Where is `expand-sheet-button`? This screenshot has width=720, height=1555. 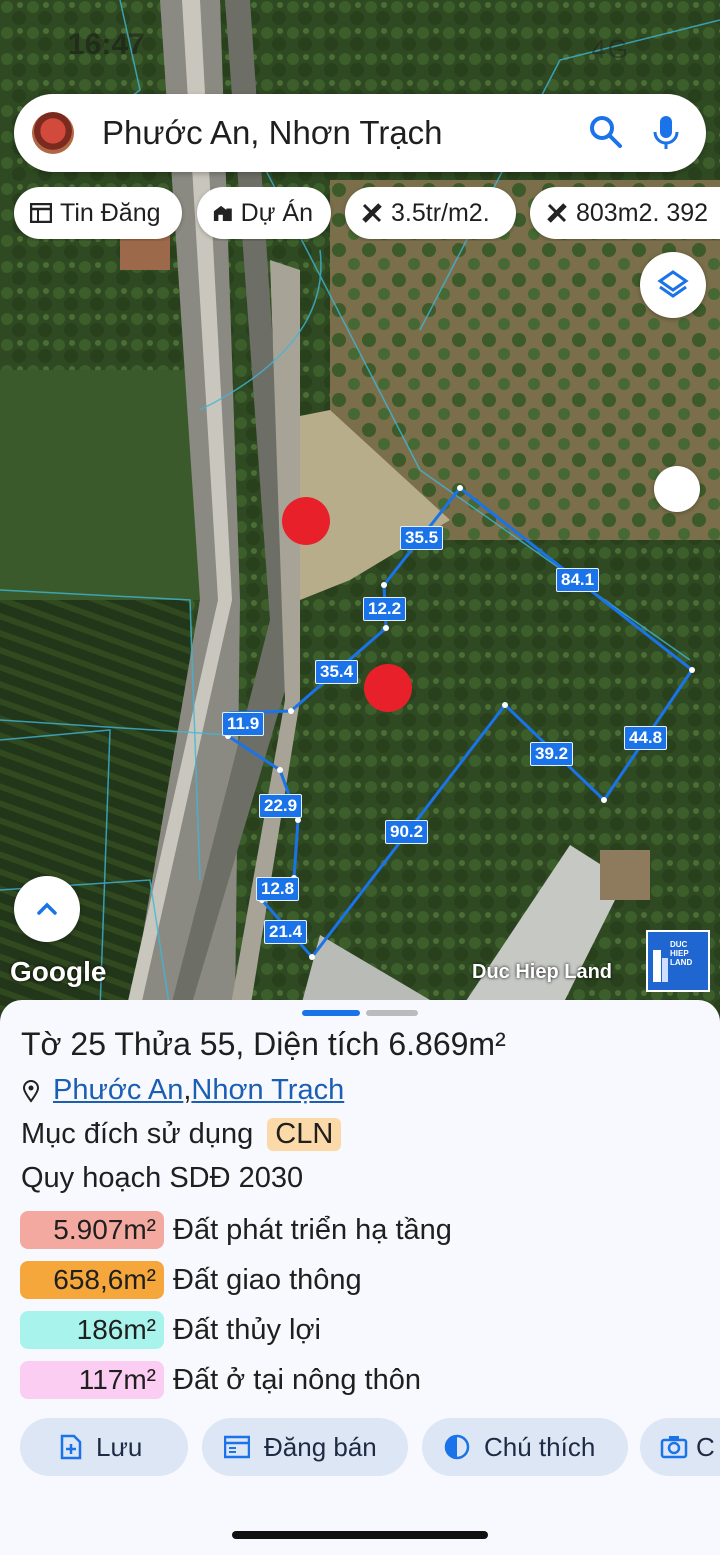 expand-sheet-button is located at coordinates (47, 909).